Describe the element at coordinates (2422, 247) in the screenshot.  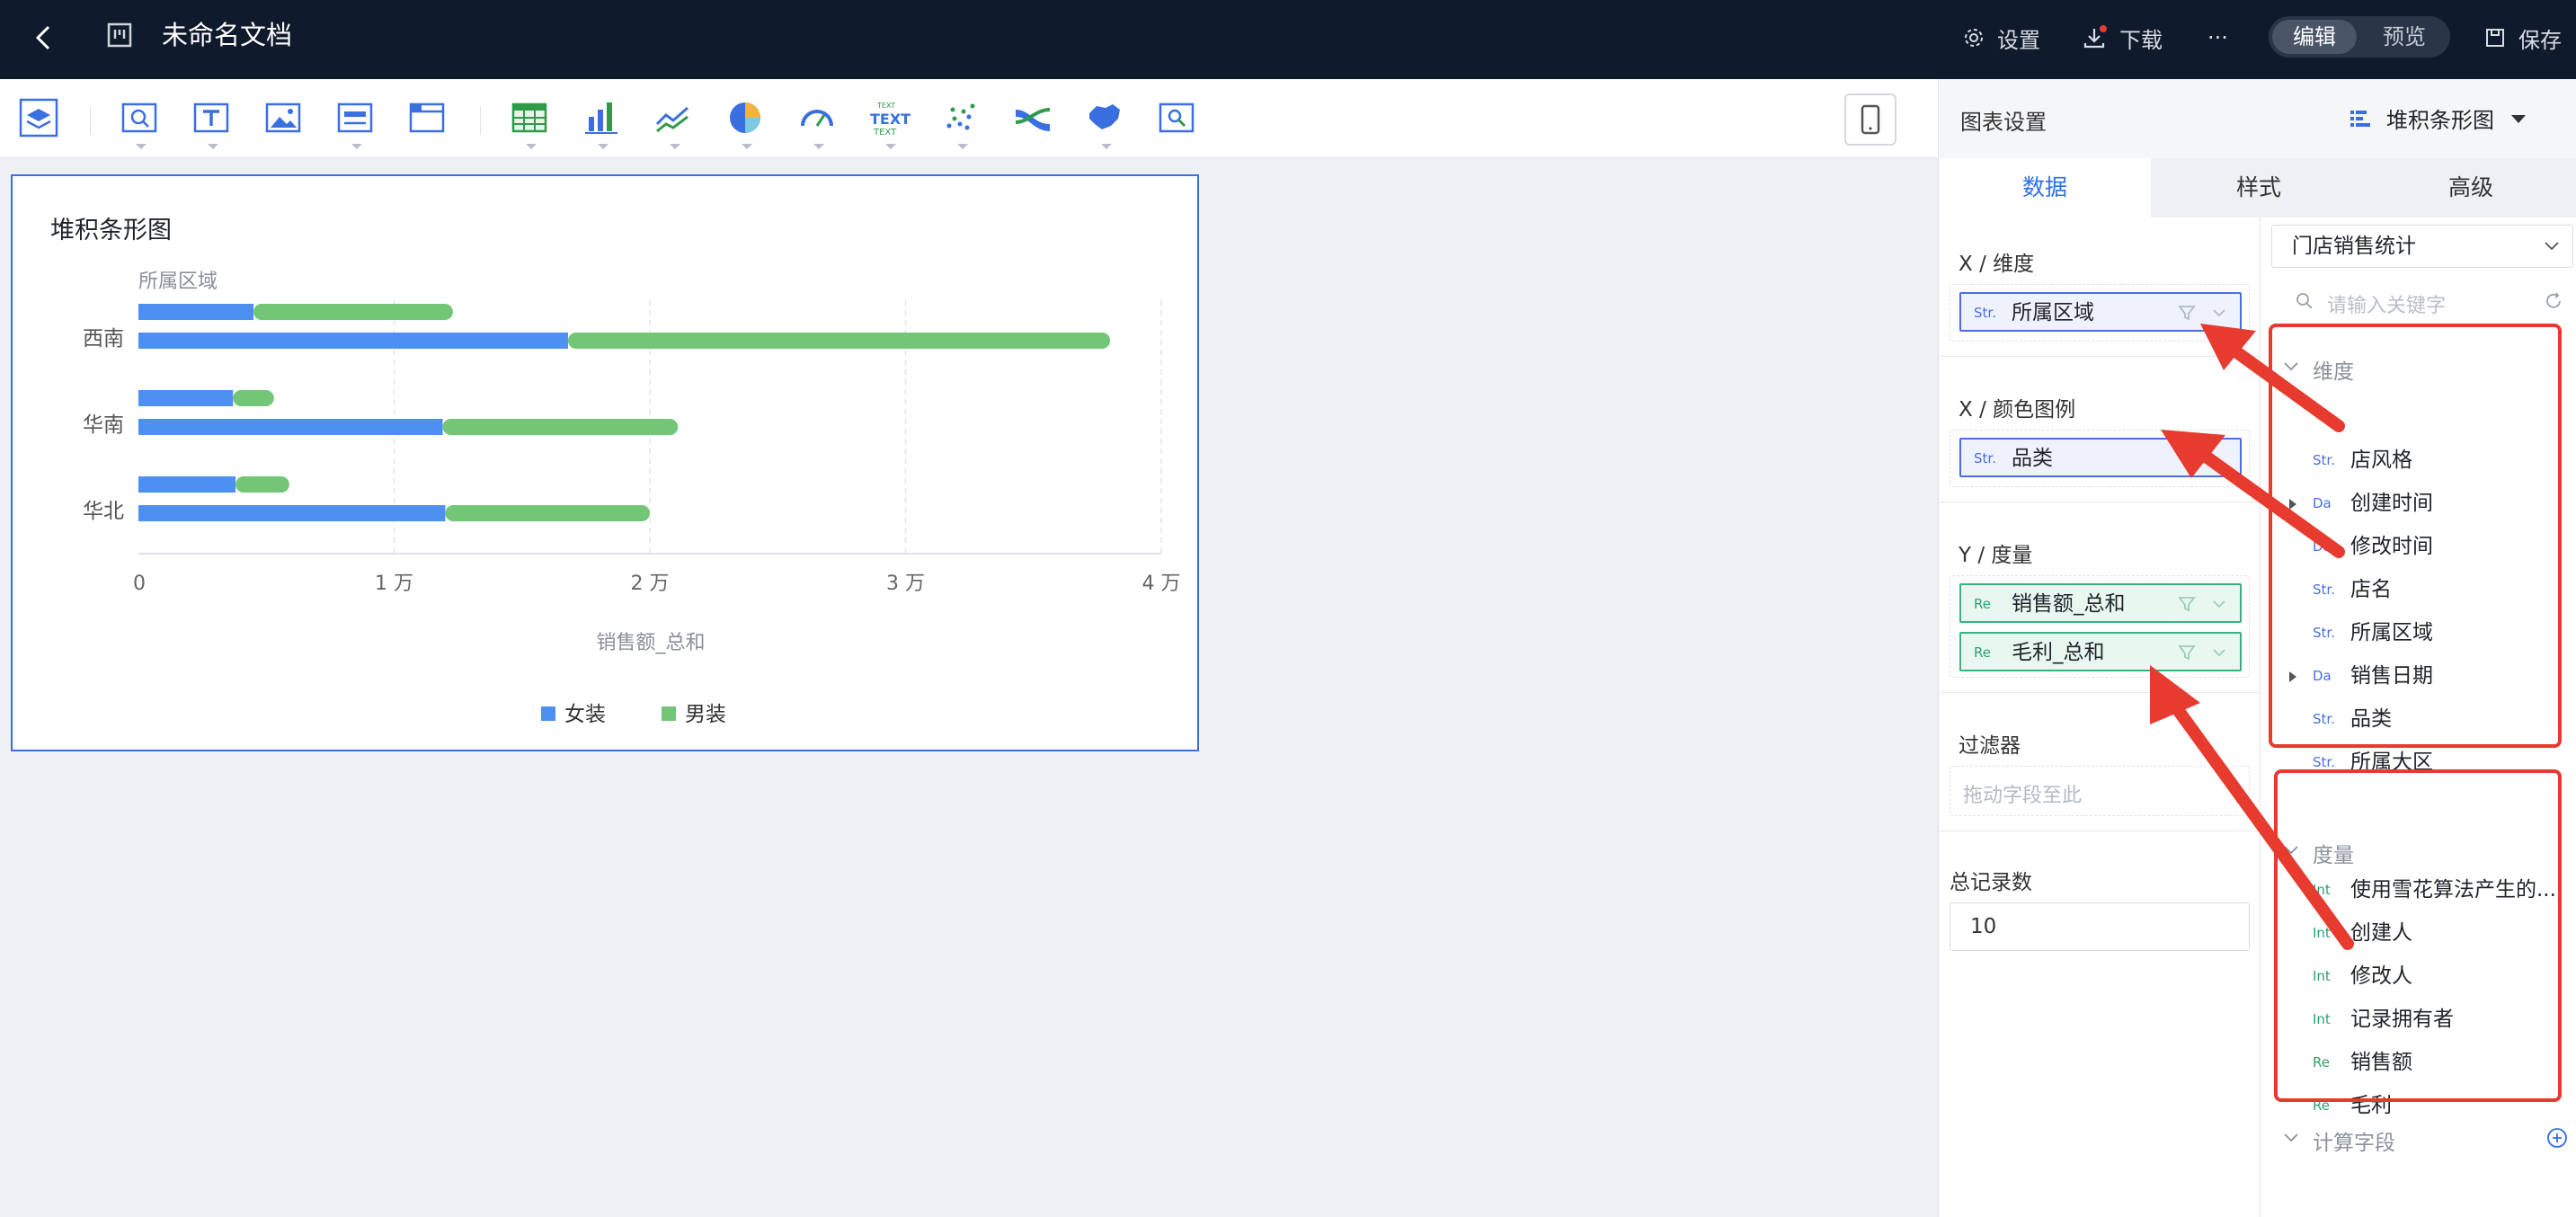
I see `dataset-select: 门店销售统计` at that location.